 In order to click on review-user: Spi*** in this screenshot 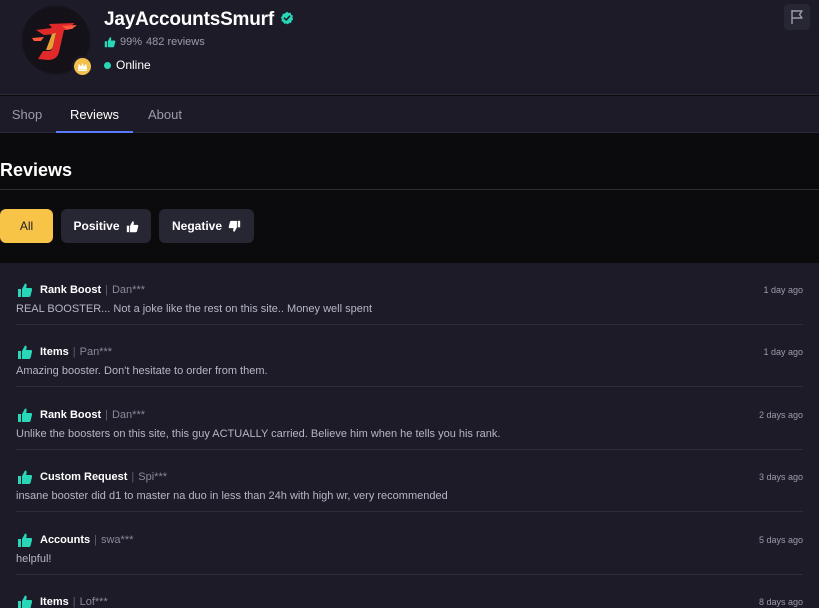, I will do `click(153, 477)`.